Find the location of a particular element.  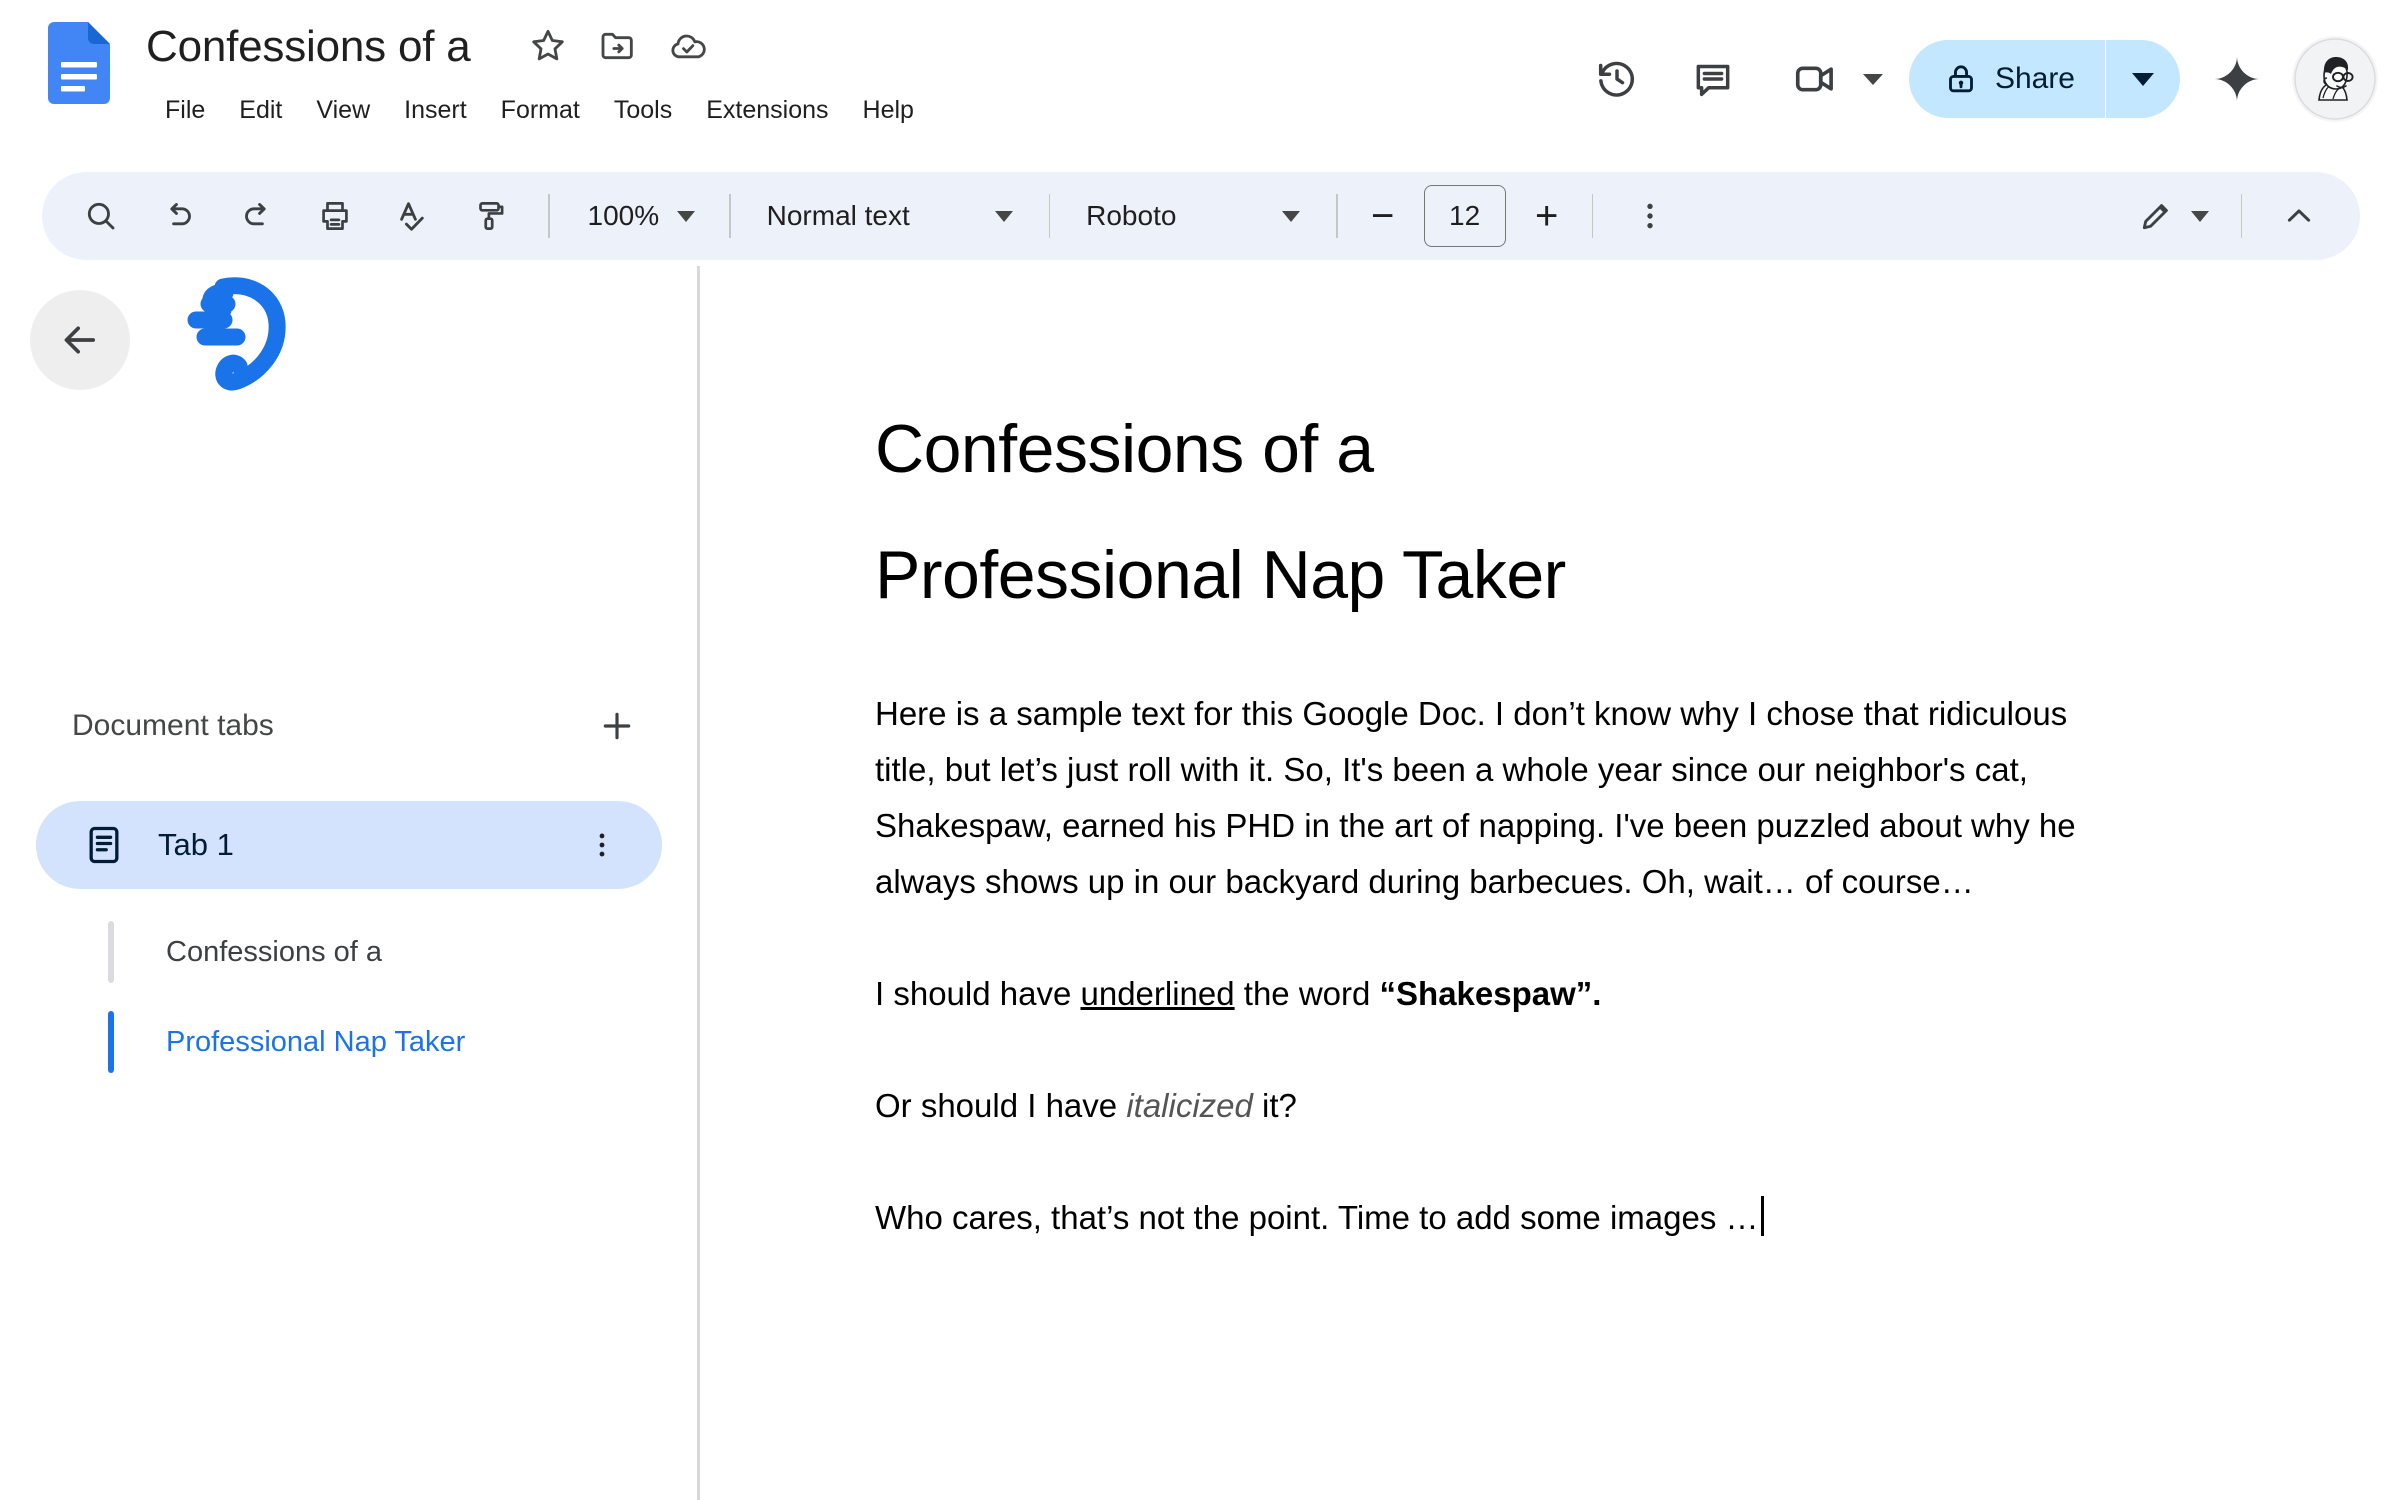

share-button: Share is located at coordinates (2044, 79).